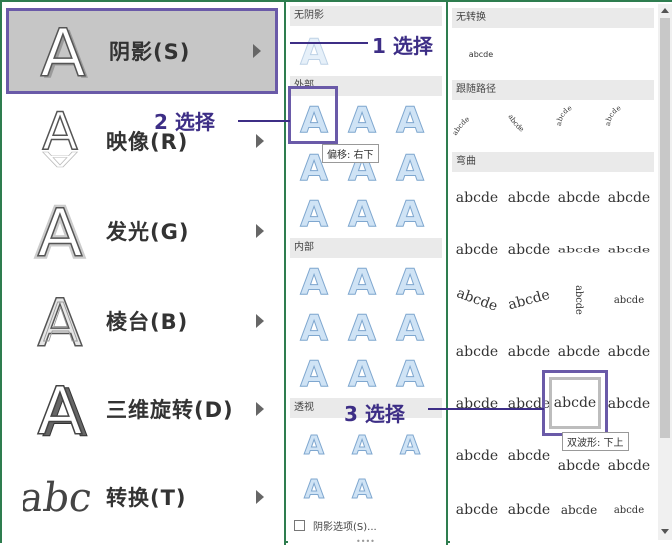 This screenshot has height=546, width=672. I want to click on menu-item-label: 发光(G), so click(148, 232).